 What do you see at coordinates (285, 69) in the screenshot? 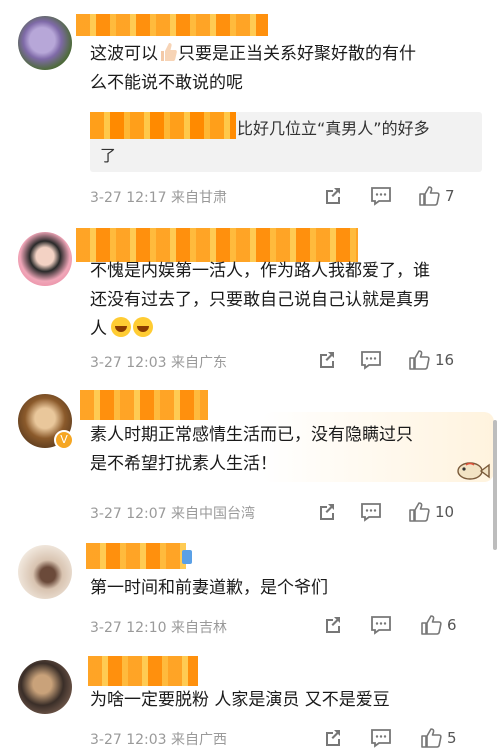
I see `comment-text: 这波可以 只要是正当关系好聚好散的有什 么不能说不敢说的呢` at bounding box center [285, 69].